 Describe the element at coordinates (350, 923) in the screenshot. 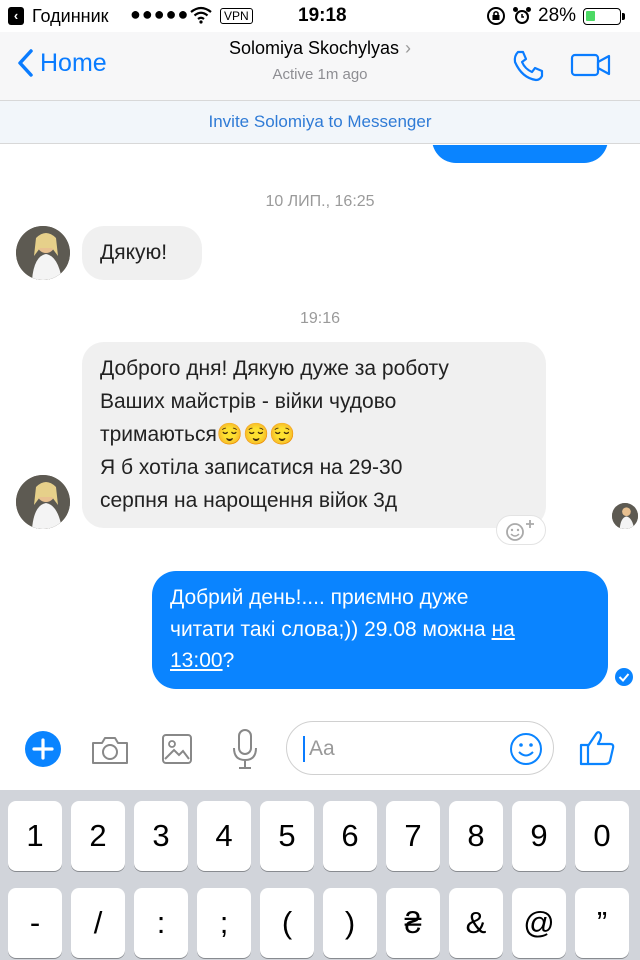

I see `key-close-paren: )` at that location.